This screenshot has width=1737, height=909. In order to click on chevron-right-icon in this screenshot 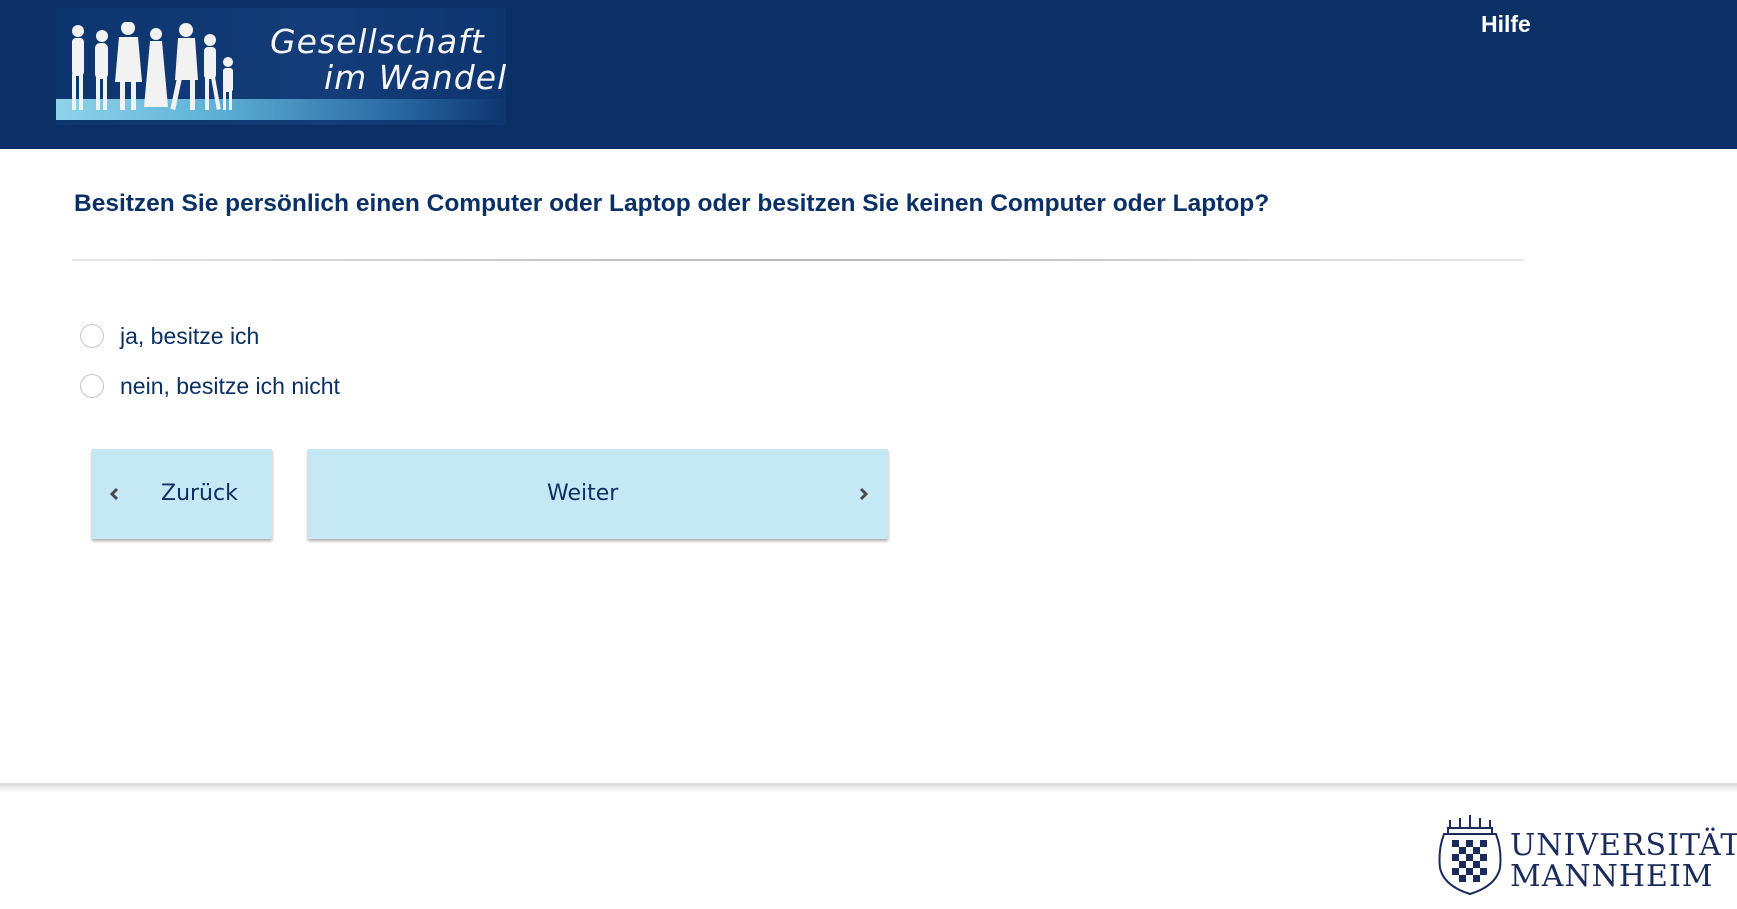, I will do `click(864, 494)`.